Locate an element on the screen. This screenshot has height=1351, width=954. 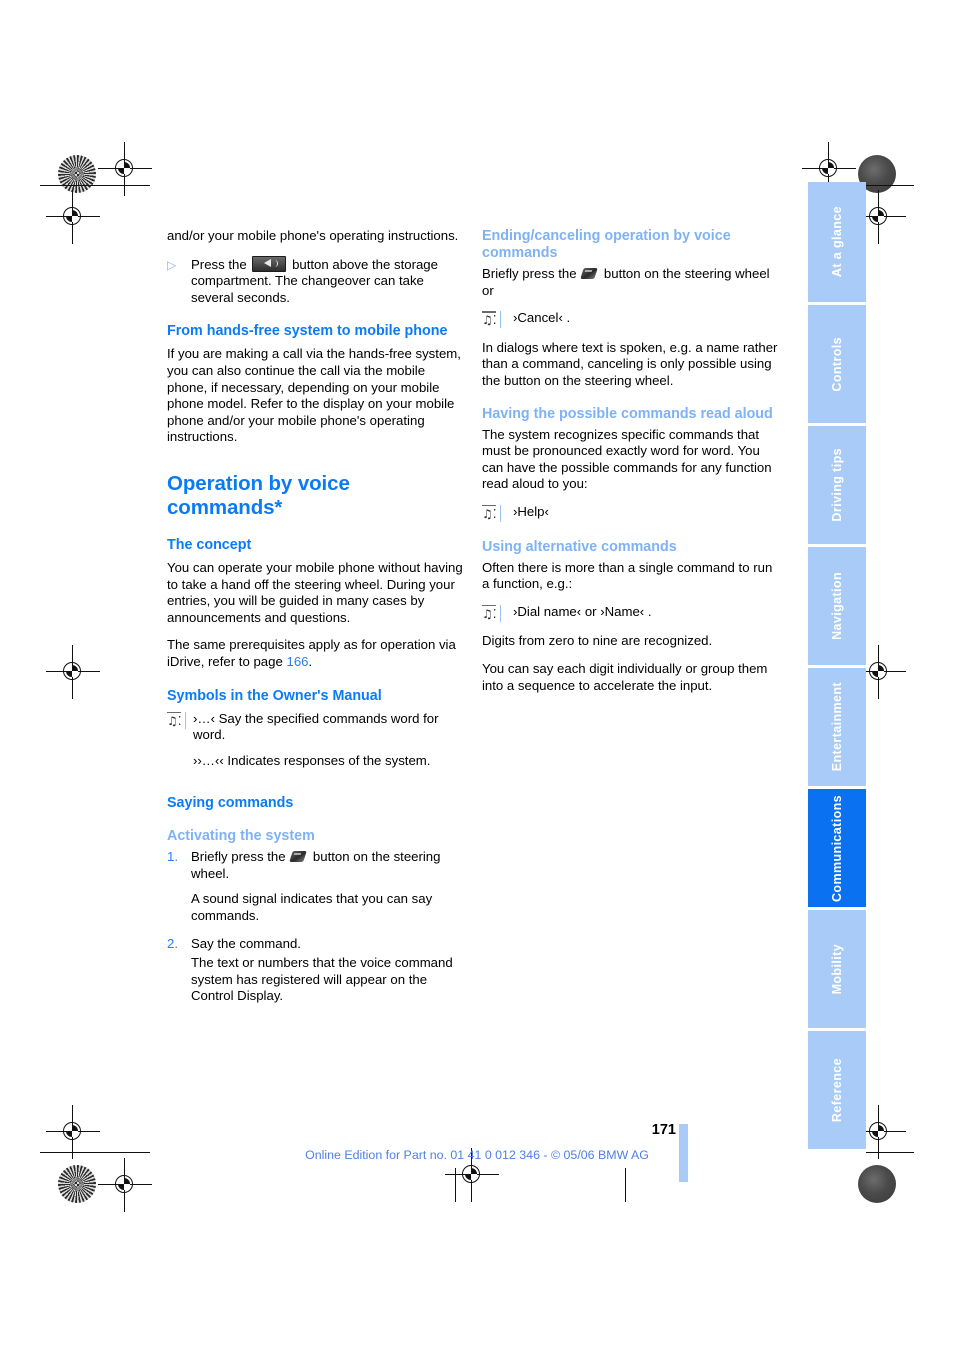
heading-symbols-in-owners-manual: Symbols in the Owner's Manual is located at coordinates (274, 695).